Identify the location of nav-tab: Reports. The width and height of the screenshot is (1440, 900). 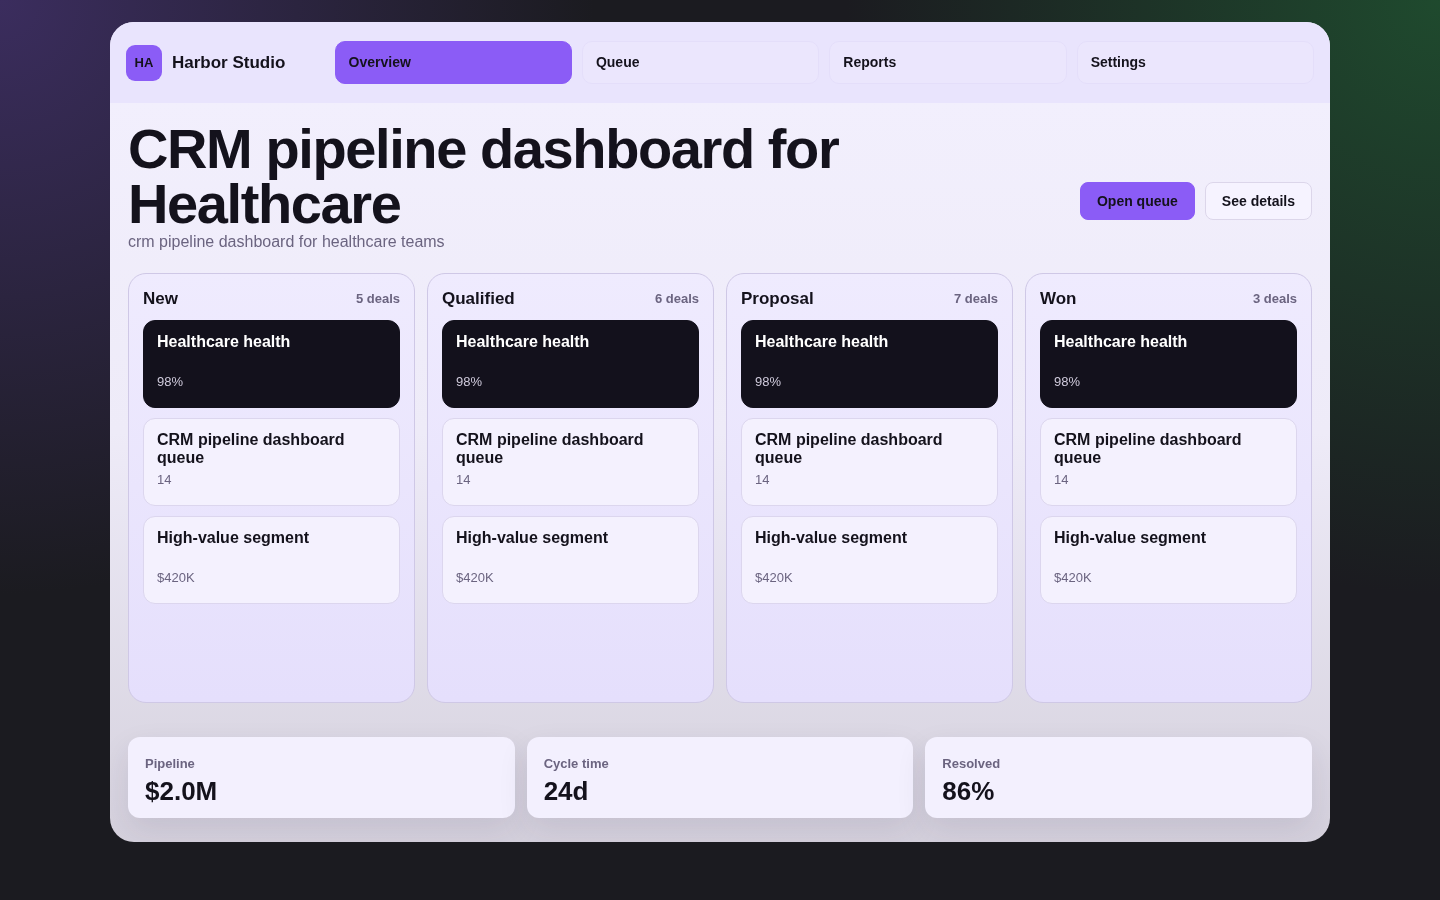
(948, 62).